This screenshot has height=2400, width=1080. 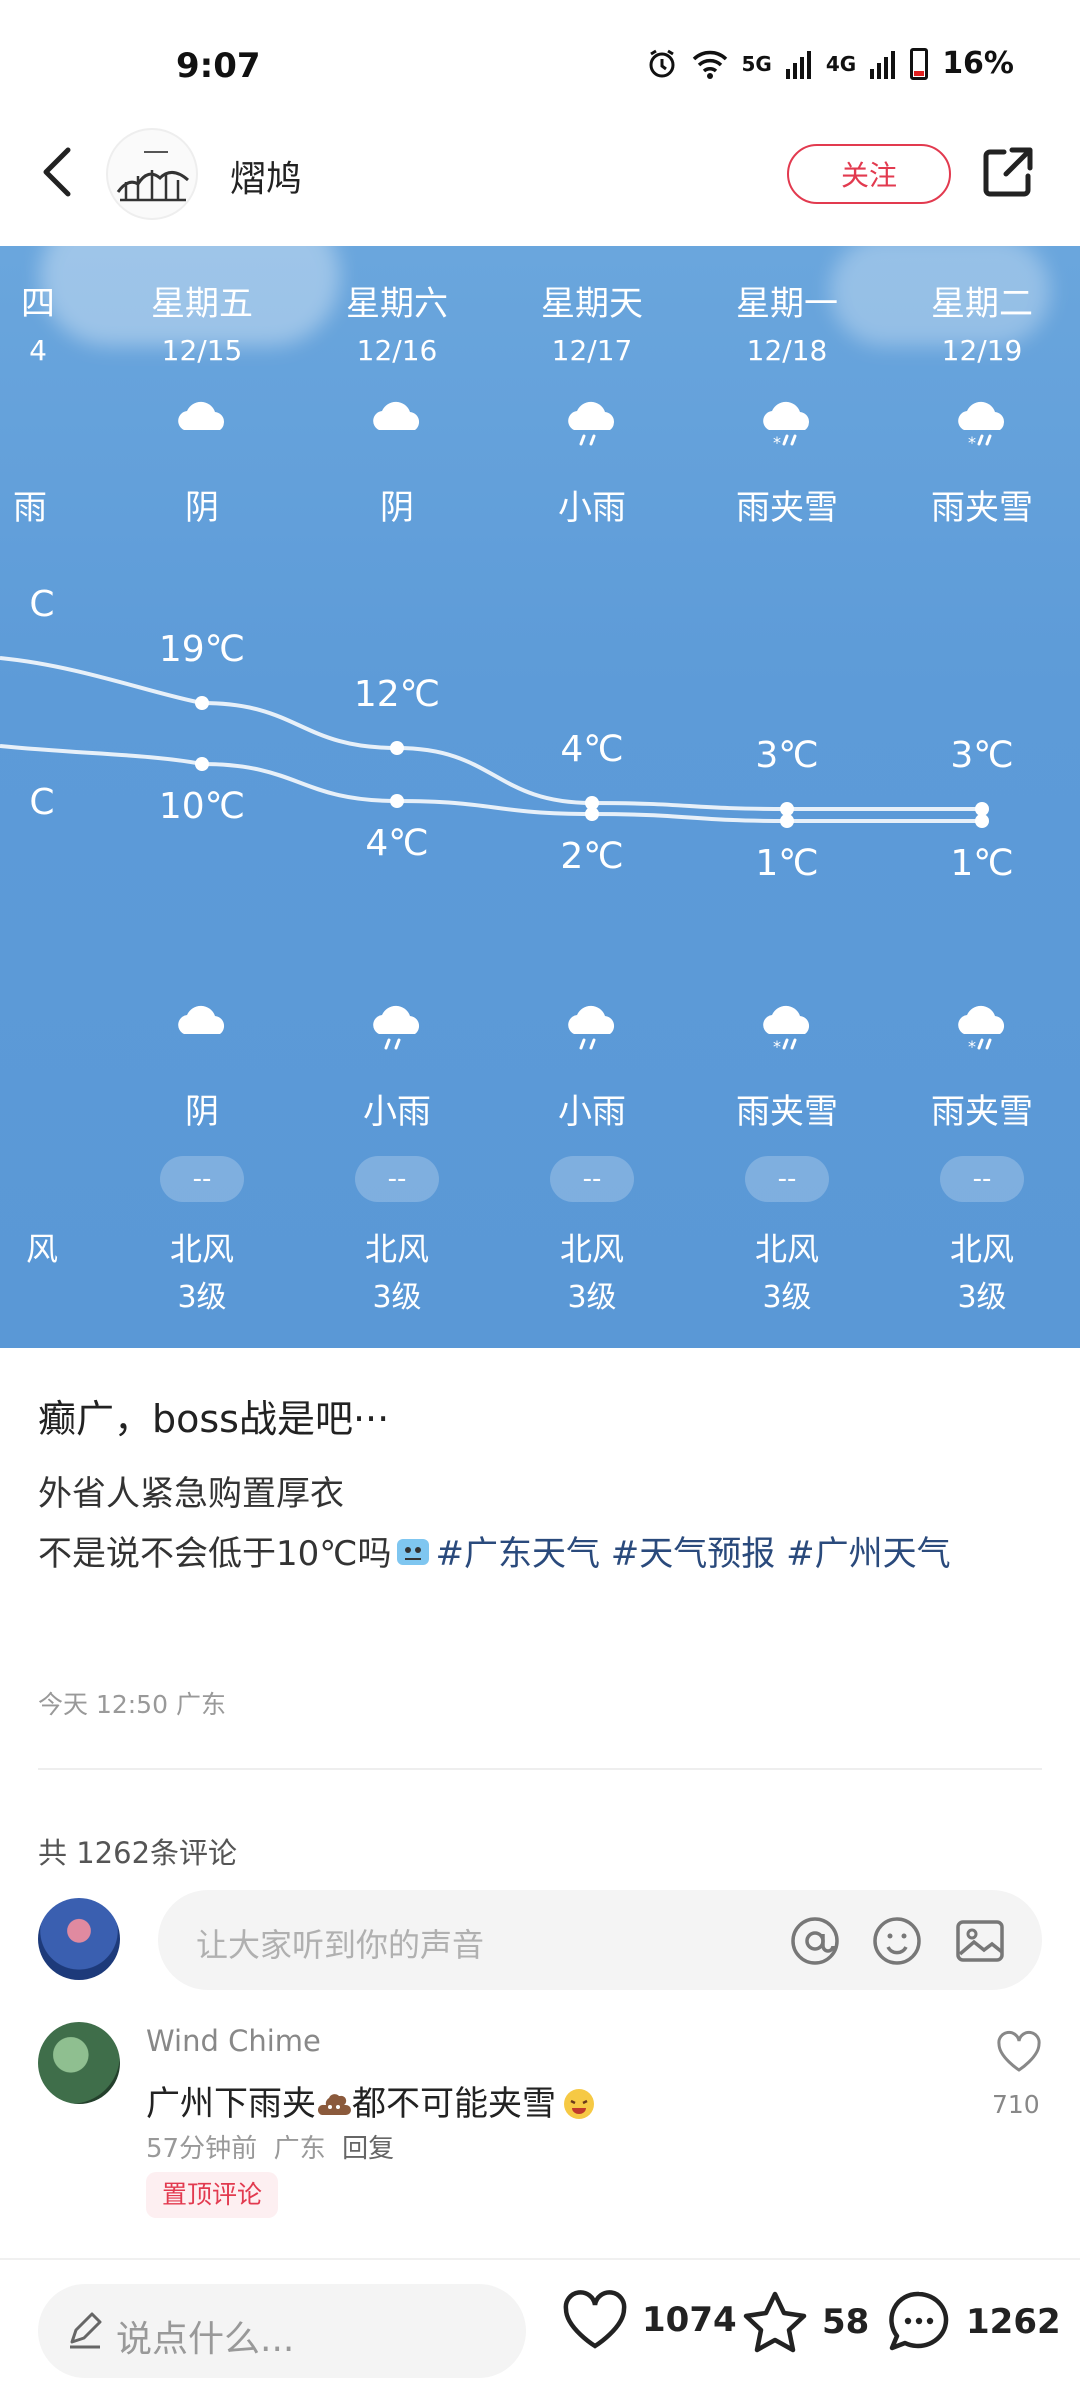 What do you see at coordinates (397, 304) in the screenshot?
I see `forecast-day-label: 星期六` at bounding box center [397, 304].